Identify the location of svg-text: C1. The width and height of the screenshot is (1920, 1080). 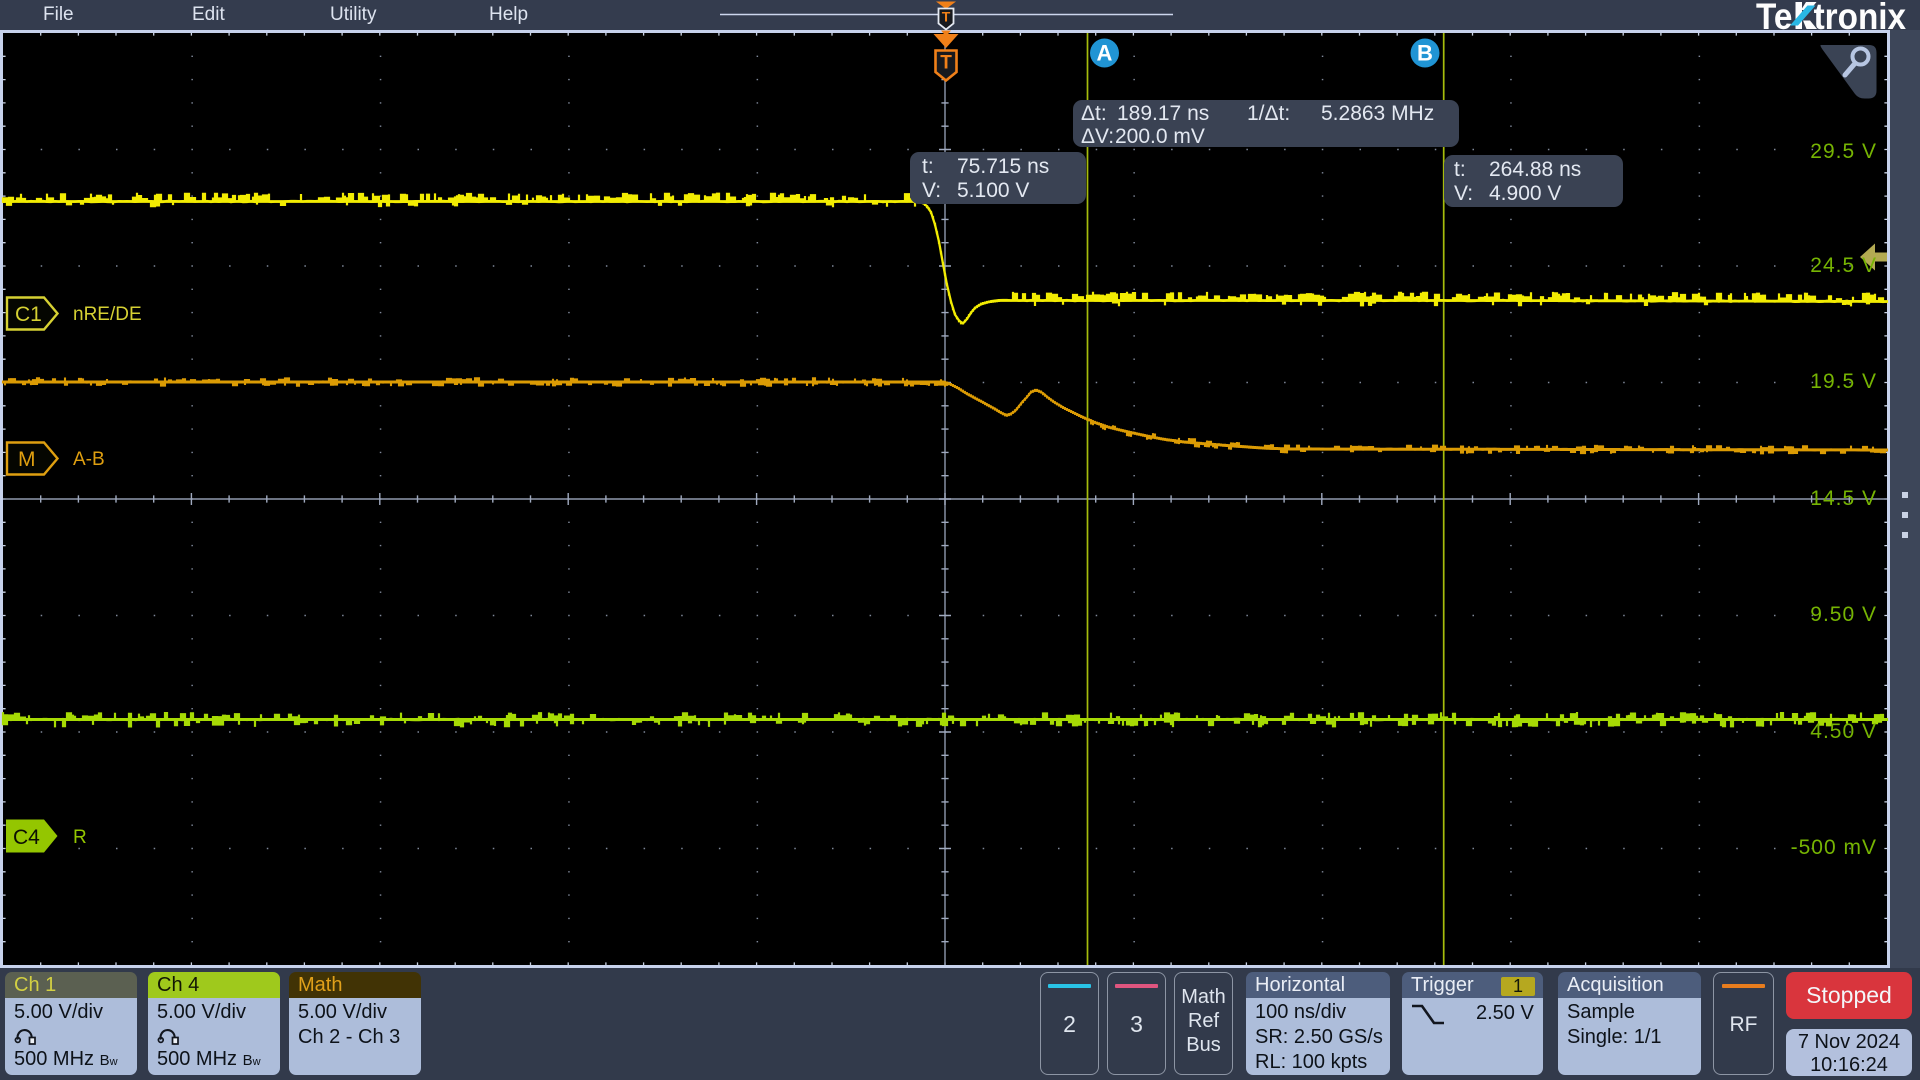
(28, 314).